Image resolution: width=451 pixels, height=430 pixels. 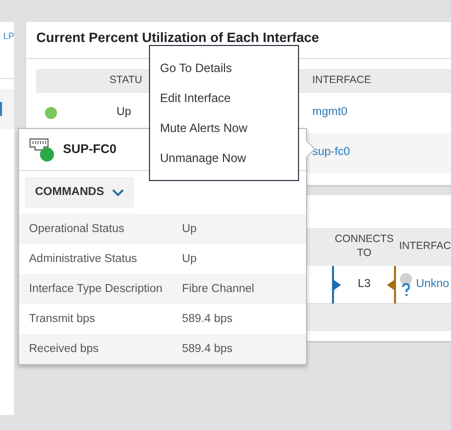 I want to click on selection-marker, so click(x=1, y=109).